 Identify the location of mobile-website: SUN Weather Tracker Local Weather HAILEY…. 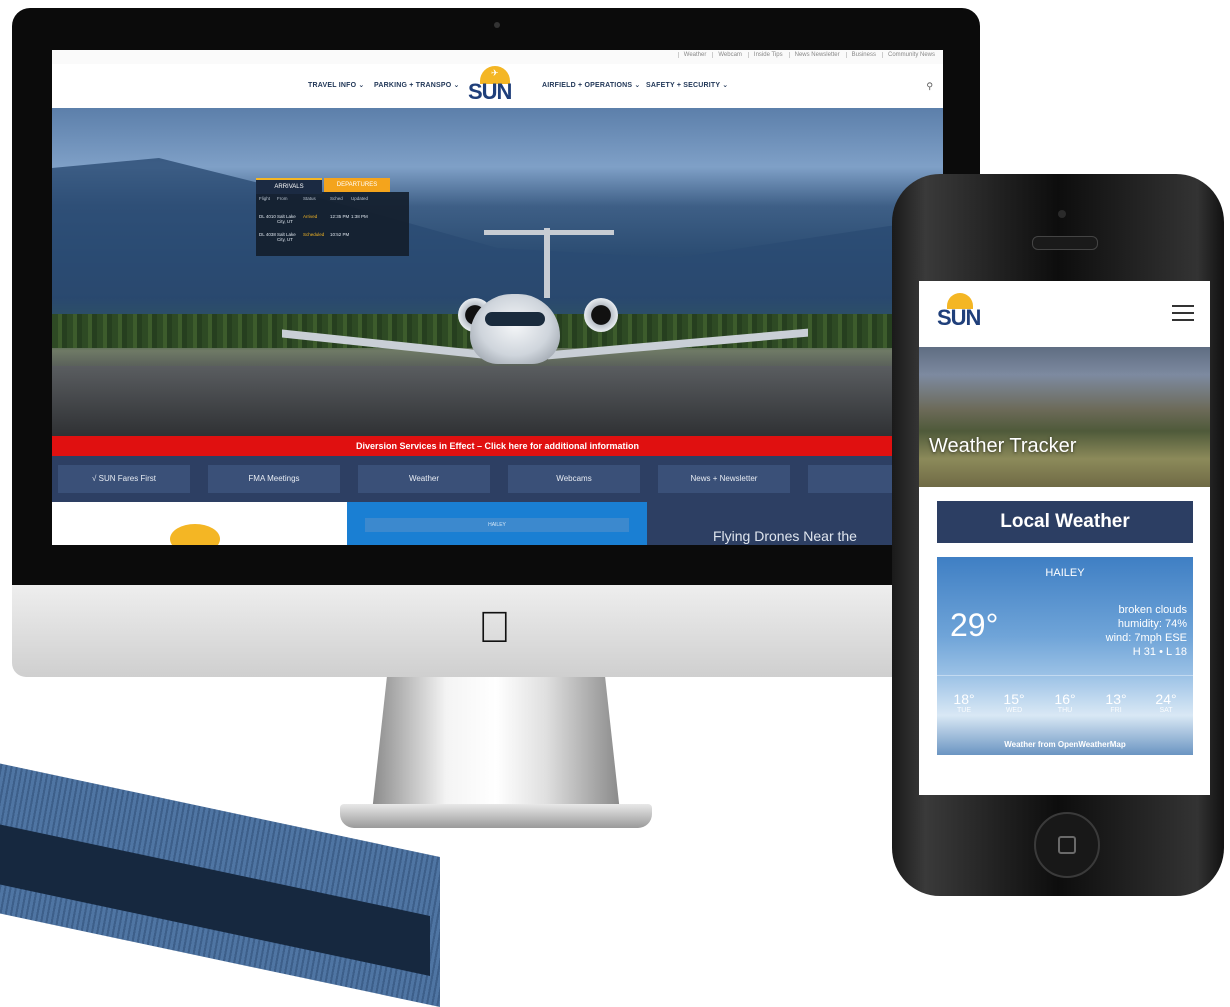
(1064, 538).